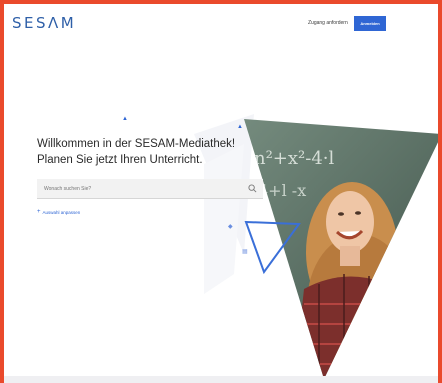  I want to click on logo: SESΛM, so click(44, 23).